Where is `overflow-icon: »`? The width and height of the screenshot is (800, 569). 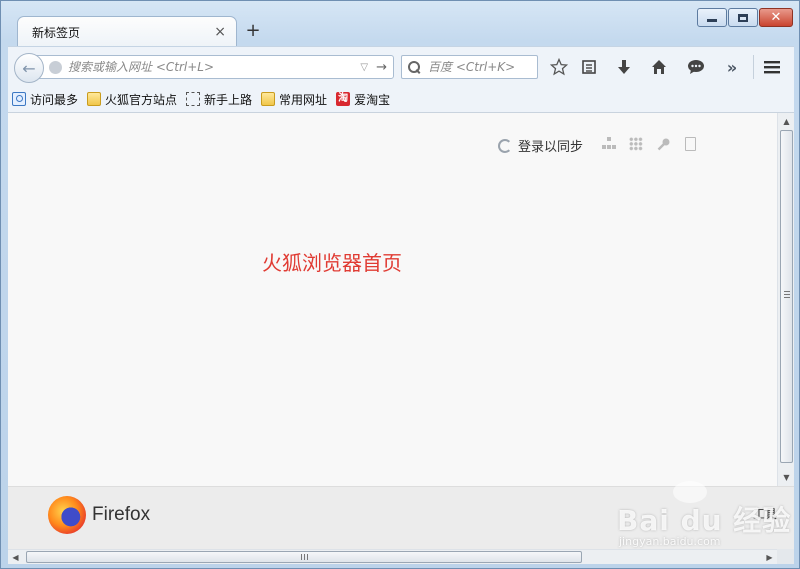
overflow-icon: » is located at coordinates (732, 67).